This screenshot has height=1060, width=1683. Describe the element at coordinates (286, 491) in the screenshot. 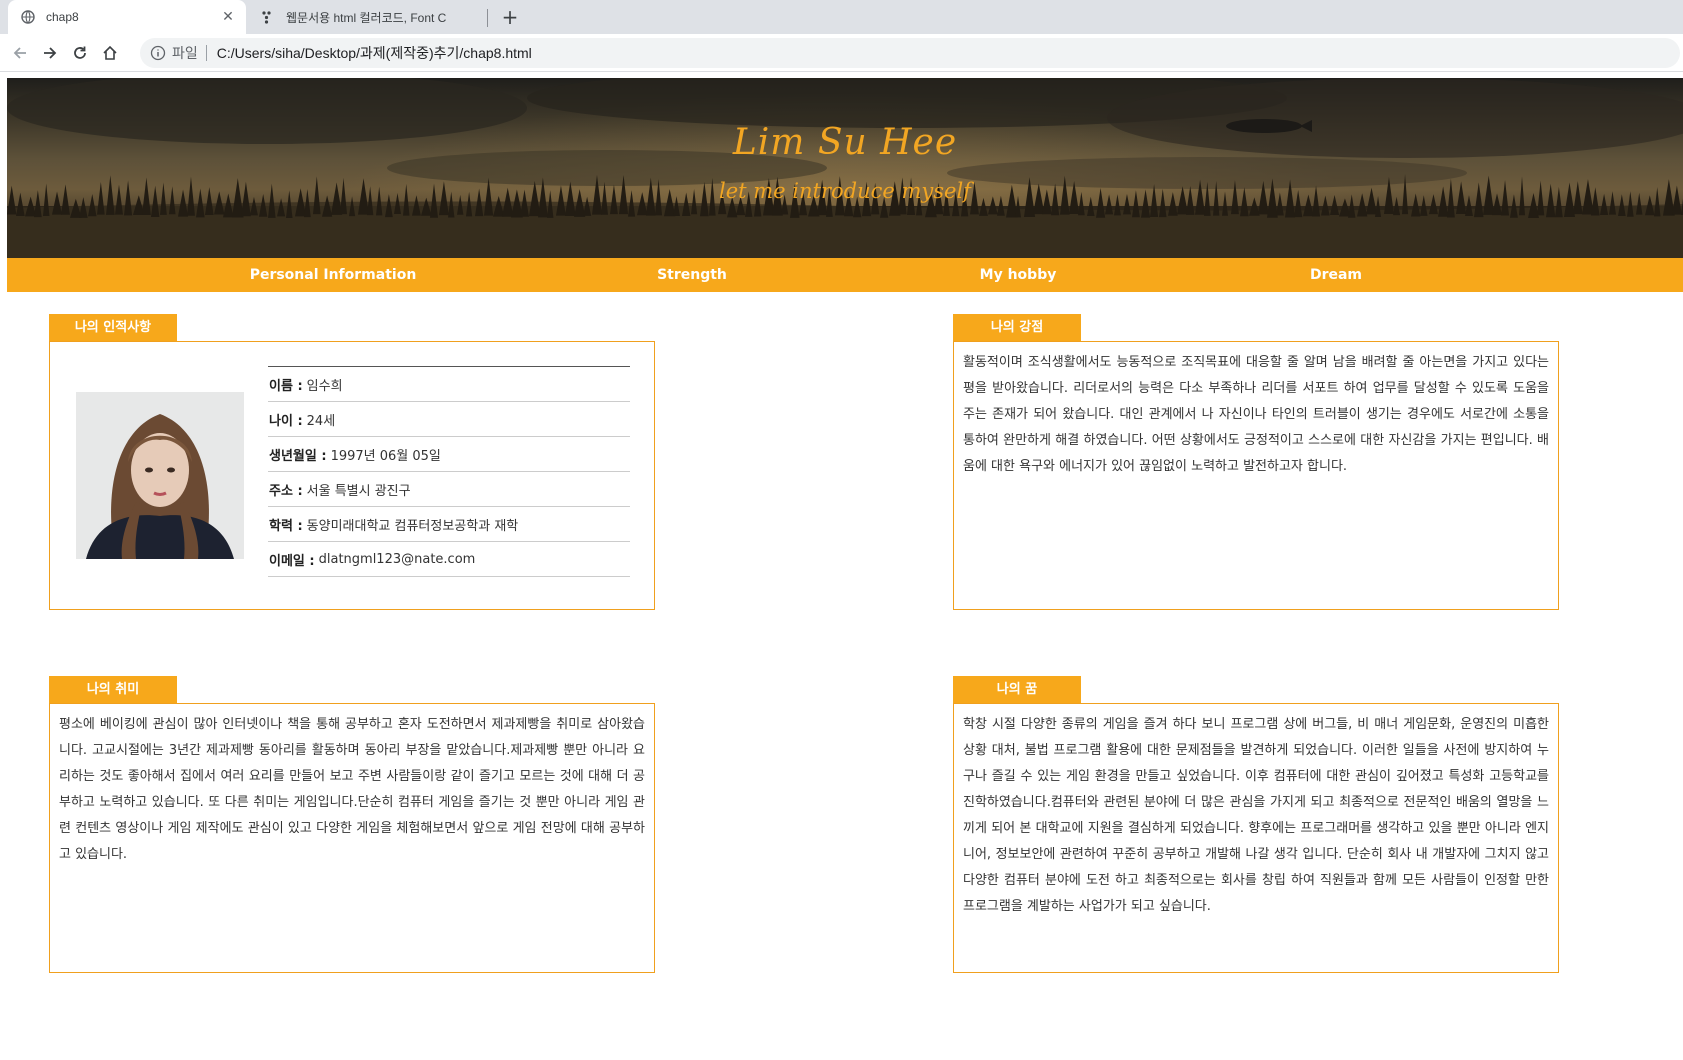

I see `info-key: 주소 :` at that location.